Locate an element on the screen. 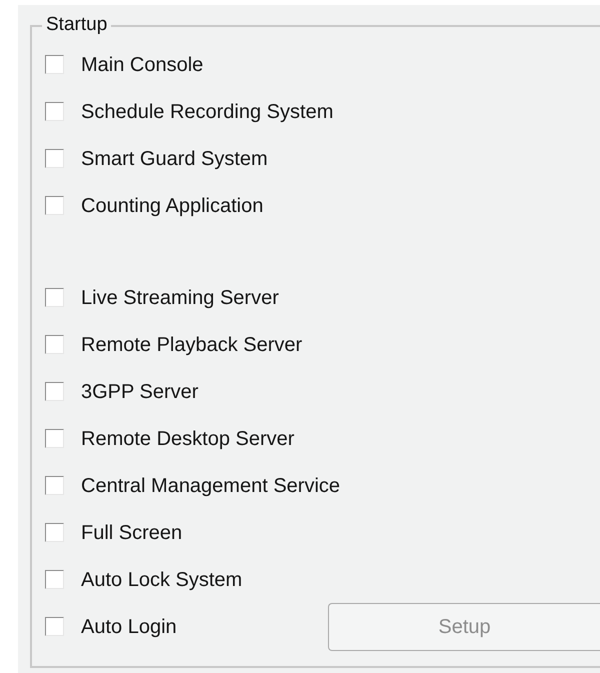 The height and width of the screenshot is (673, 600). checkbox-label: Auto Lock System is located at coordinates (161, 579).